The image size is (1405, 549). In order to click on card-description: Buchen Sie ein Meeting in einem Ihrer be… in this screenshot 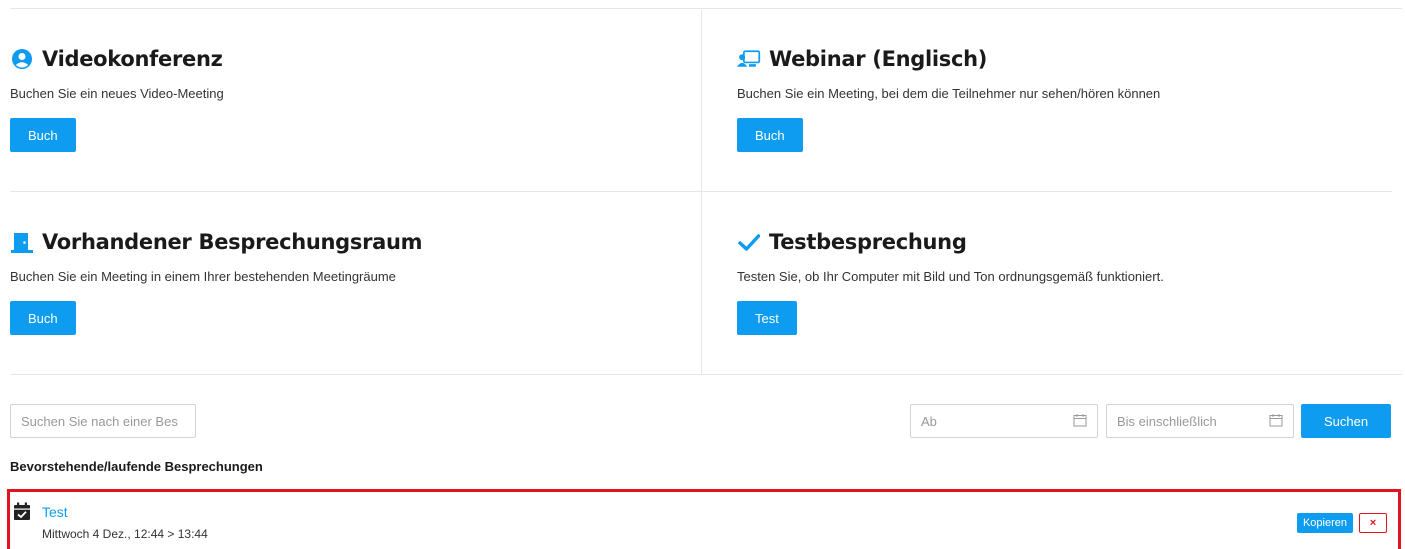, I will do `click(203, 276)`.